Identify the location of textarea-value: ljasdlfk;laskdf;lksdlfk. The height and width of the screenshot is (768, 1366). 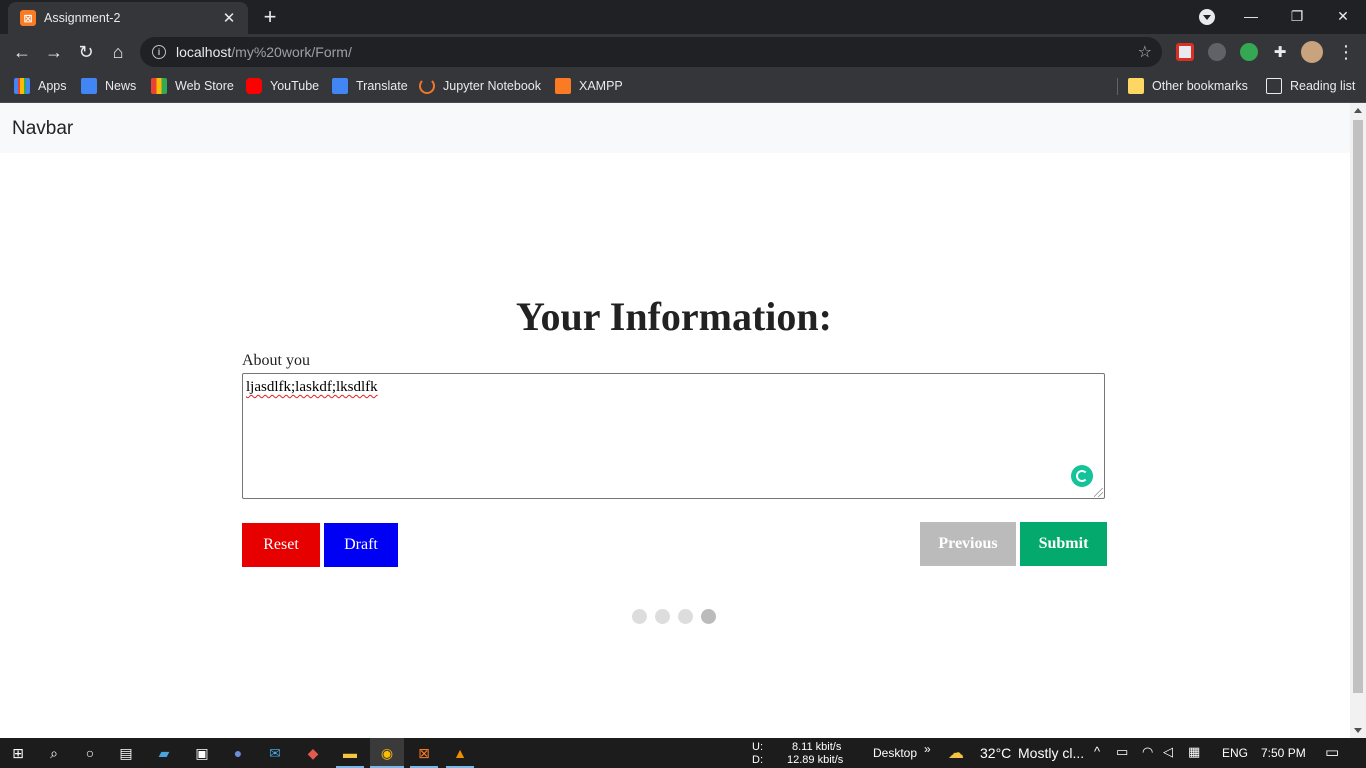
(312, 387).